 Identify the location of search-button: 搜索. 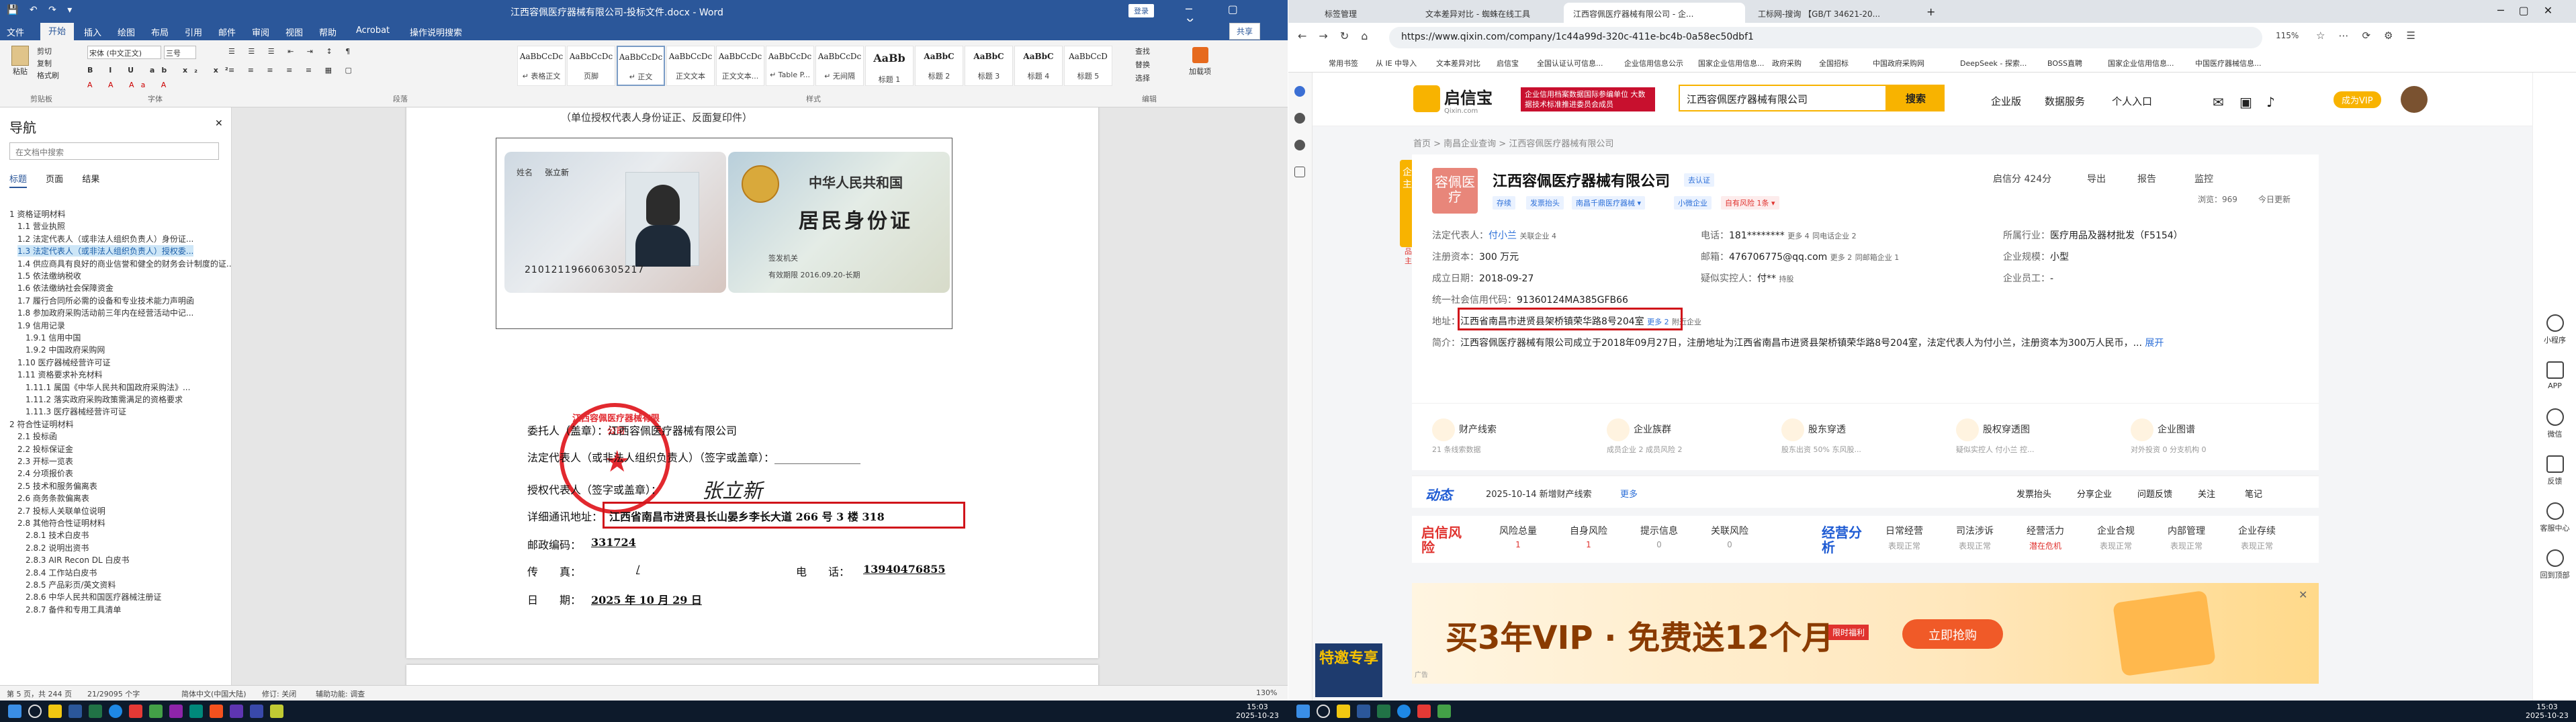
(1916, 98).